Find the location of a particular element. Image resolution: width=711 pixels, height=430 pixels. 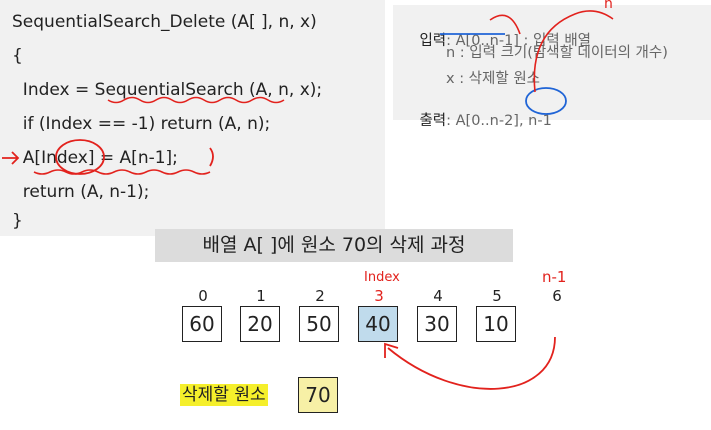

bracket-mark is located at coordinates (211, 157).